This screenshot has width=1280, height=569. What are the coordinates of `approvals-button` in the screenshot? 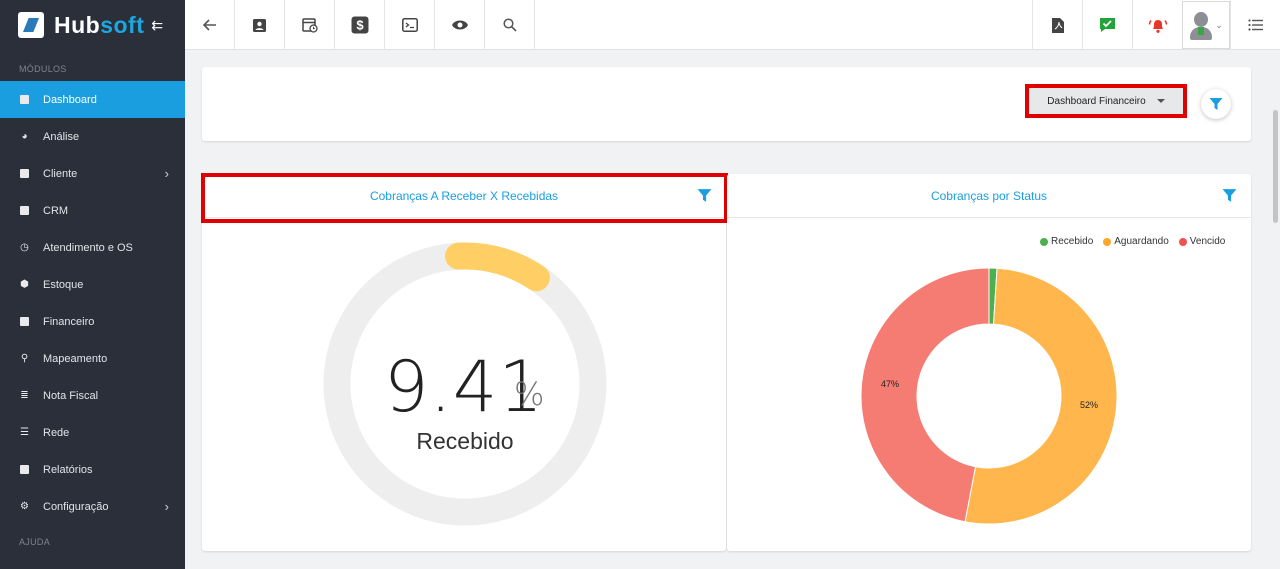 It's located at (1107, 25).